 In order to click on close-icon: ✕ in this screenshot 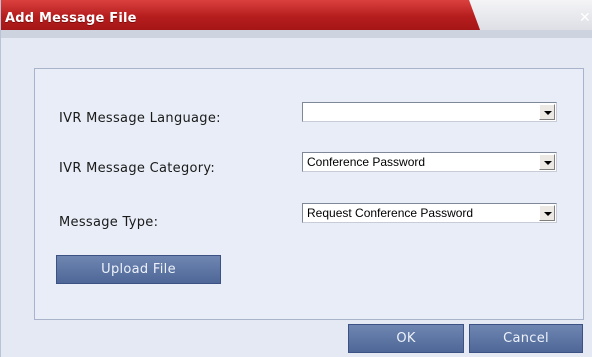, I will do `click(585, 18)`.